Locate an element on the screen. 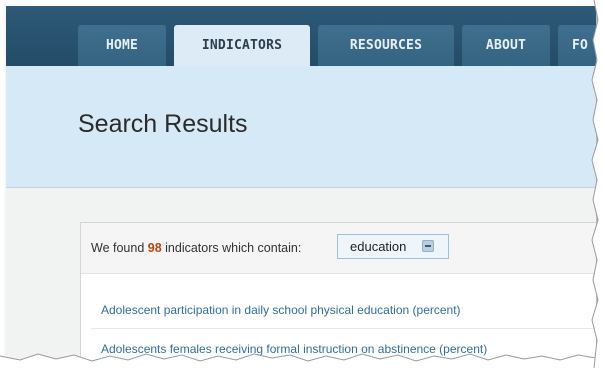 This screenshot has height=368, width=603. search-term-label: education is located at coordinates (378, 246).